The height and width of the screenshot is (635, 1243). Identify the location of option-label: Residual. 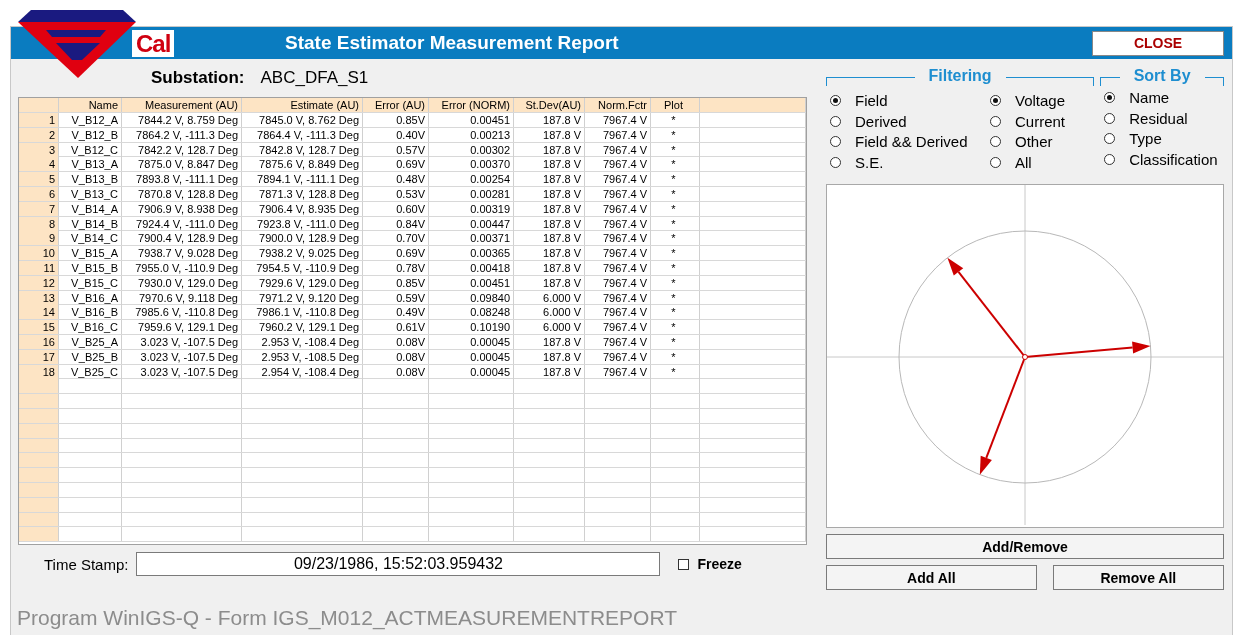
(1158, 118).